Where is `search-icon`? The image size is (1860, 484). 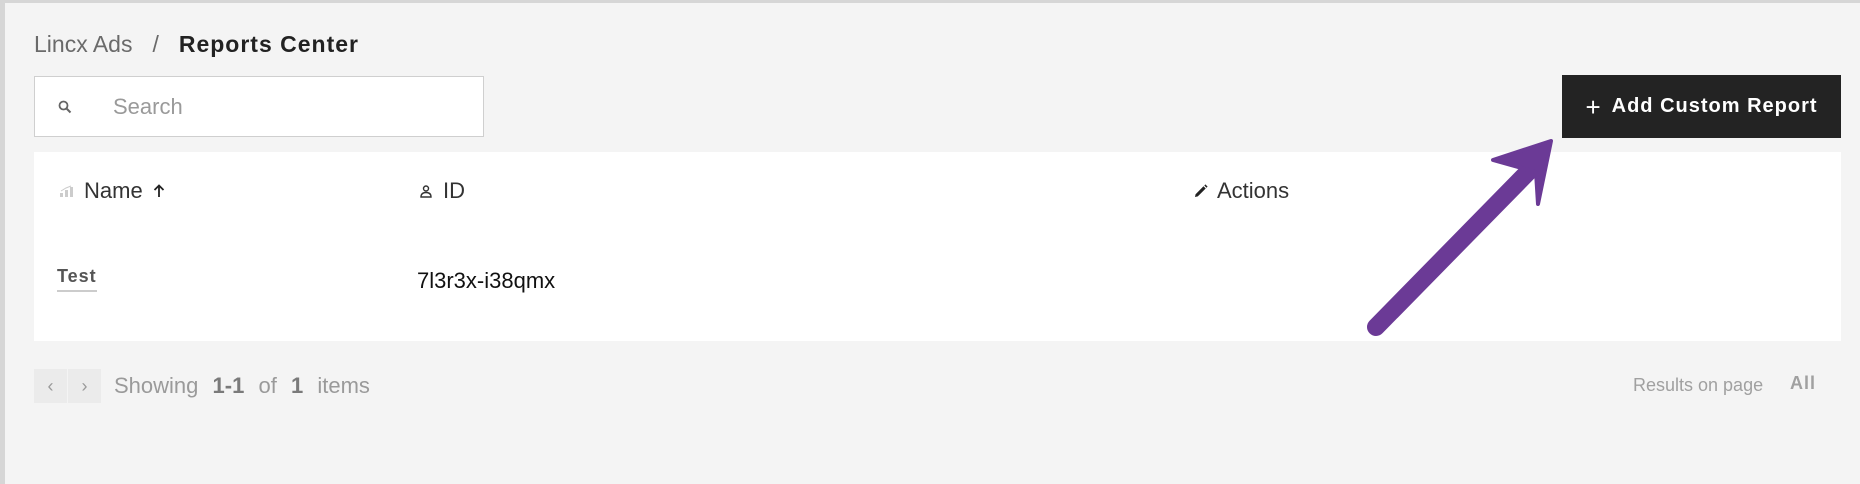
search-icon is located at coordinates (65, 107).